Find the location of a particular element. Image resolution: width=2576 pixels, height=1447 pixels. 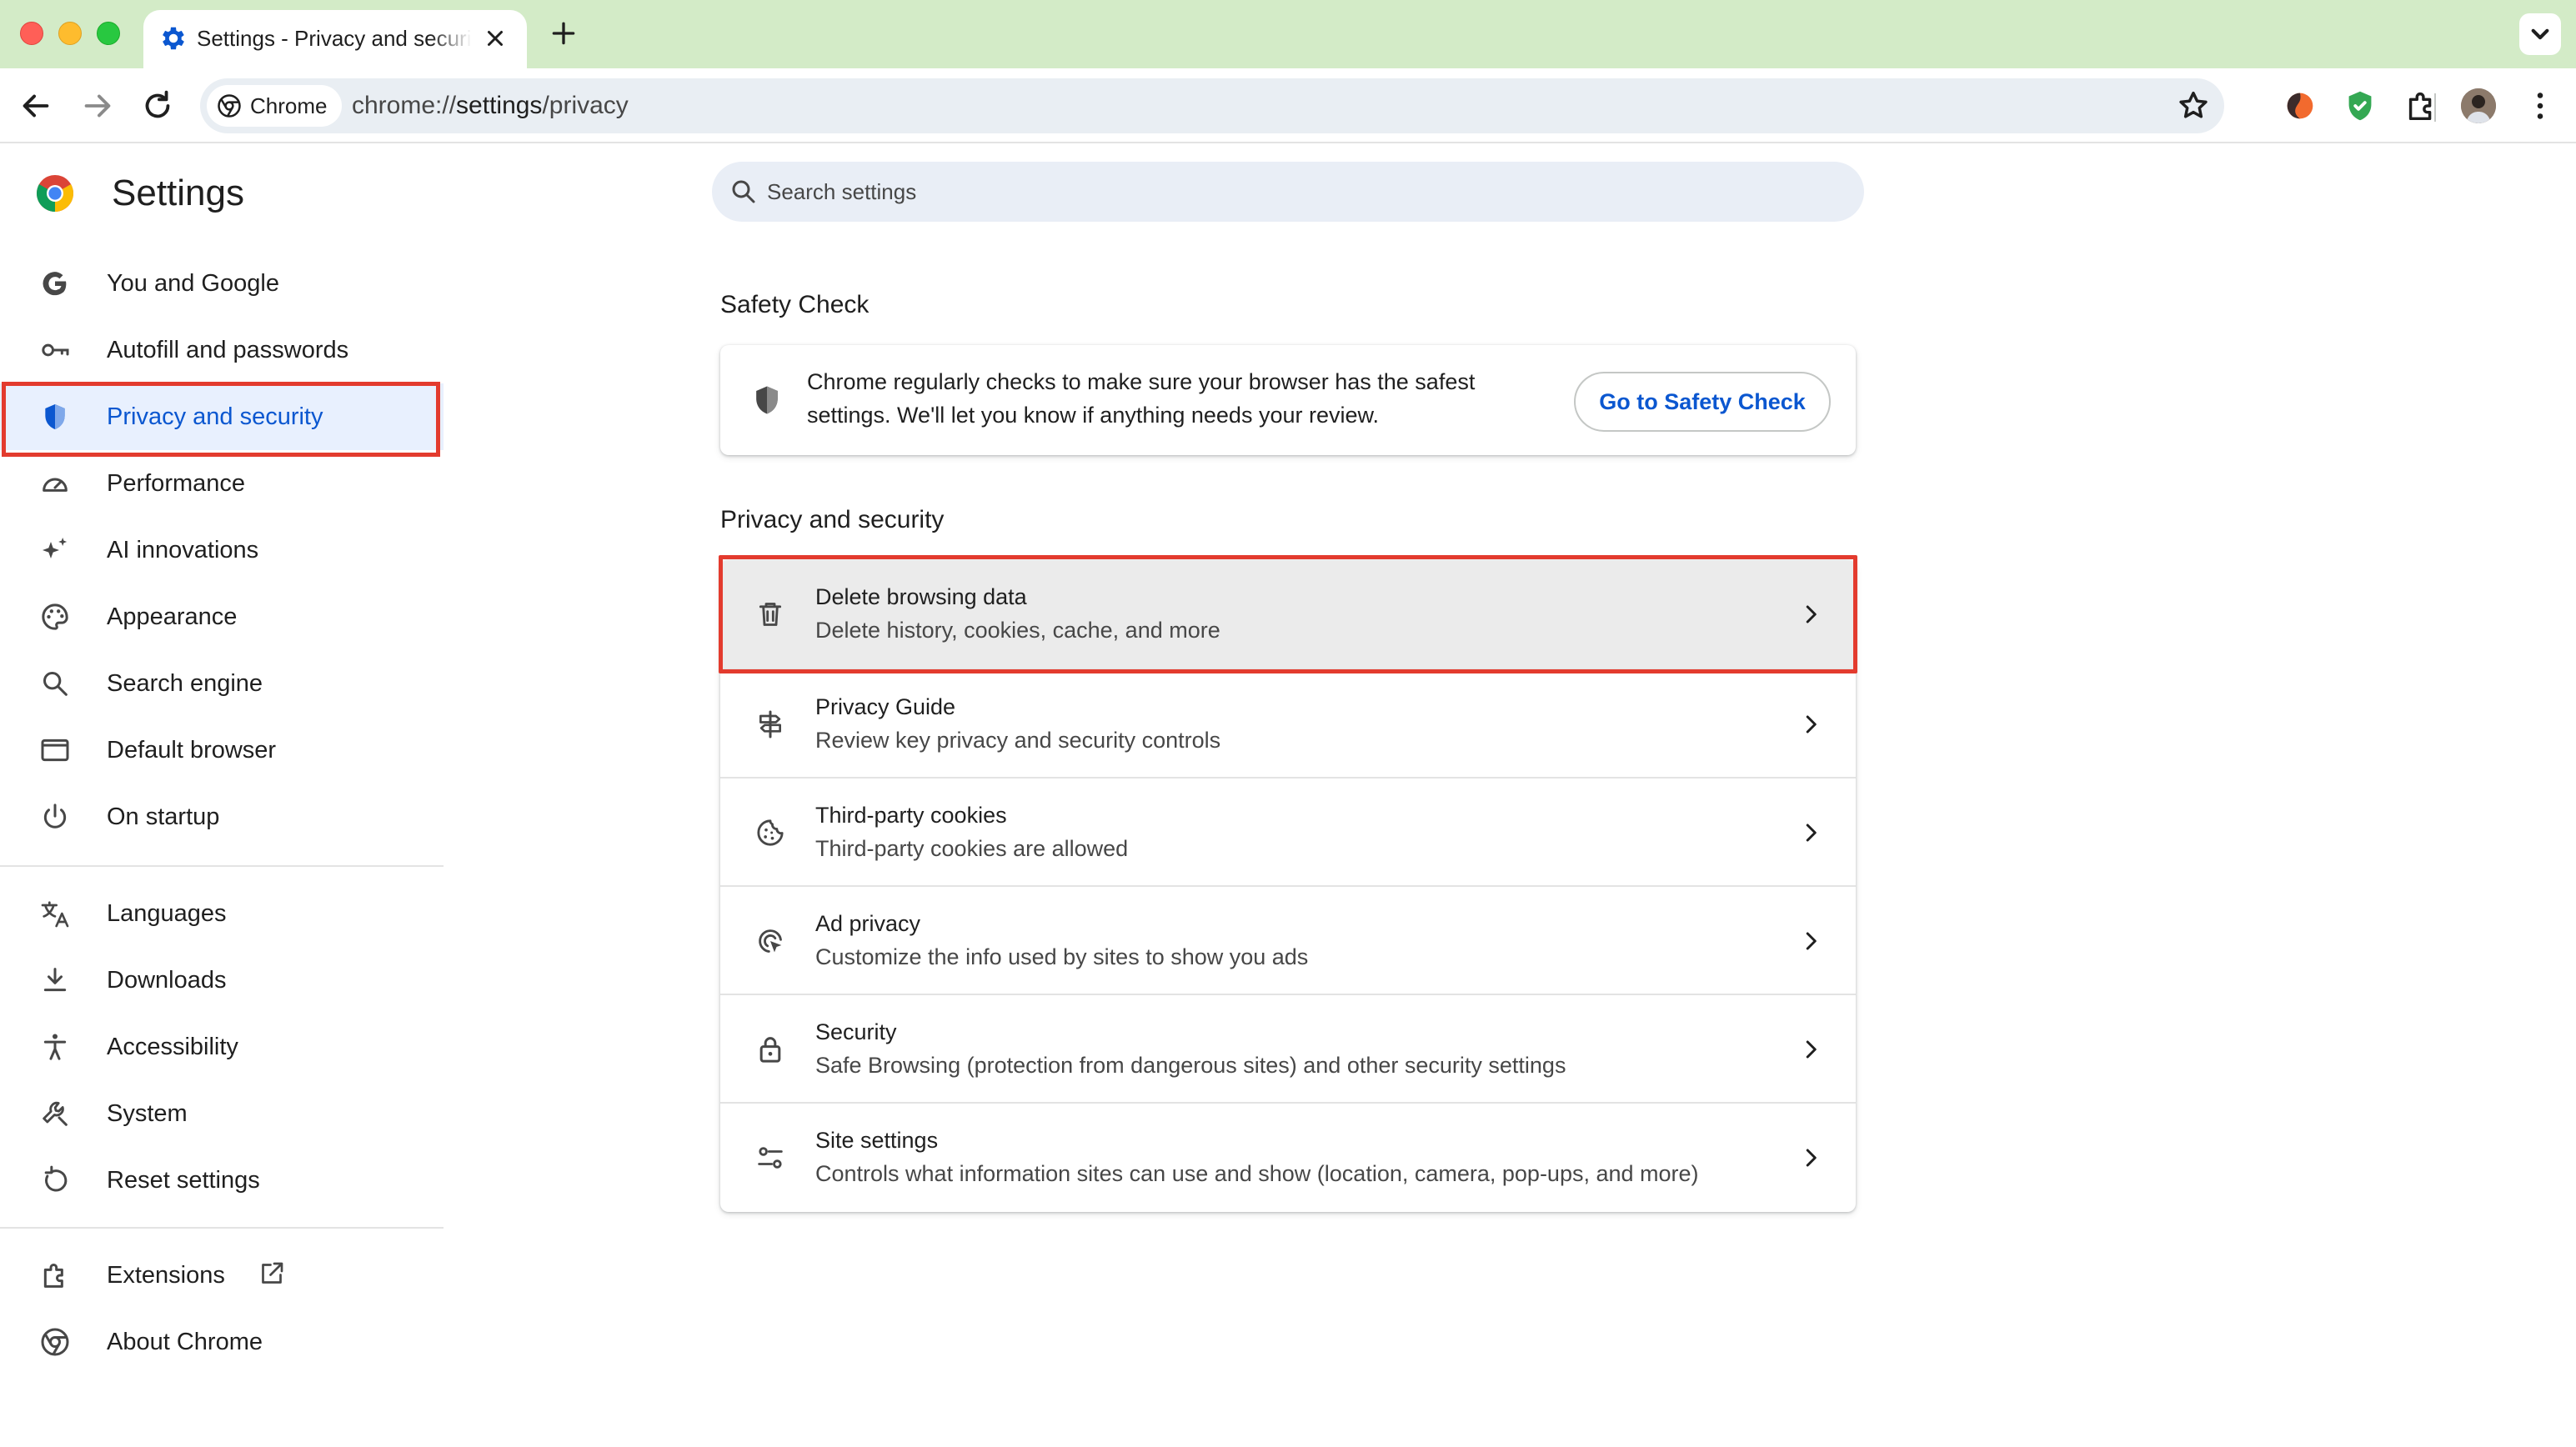

gear-icon is located at coordinates (173, 38).